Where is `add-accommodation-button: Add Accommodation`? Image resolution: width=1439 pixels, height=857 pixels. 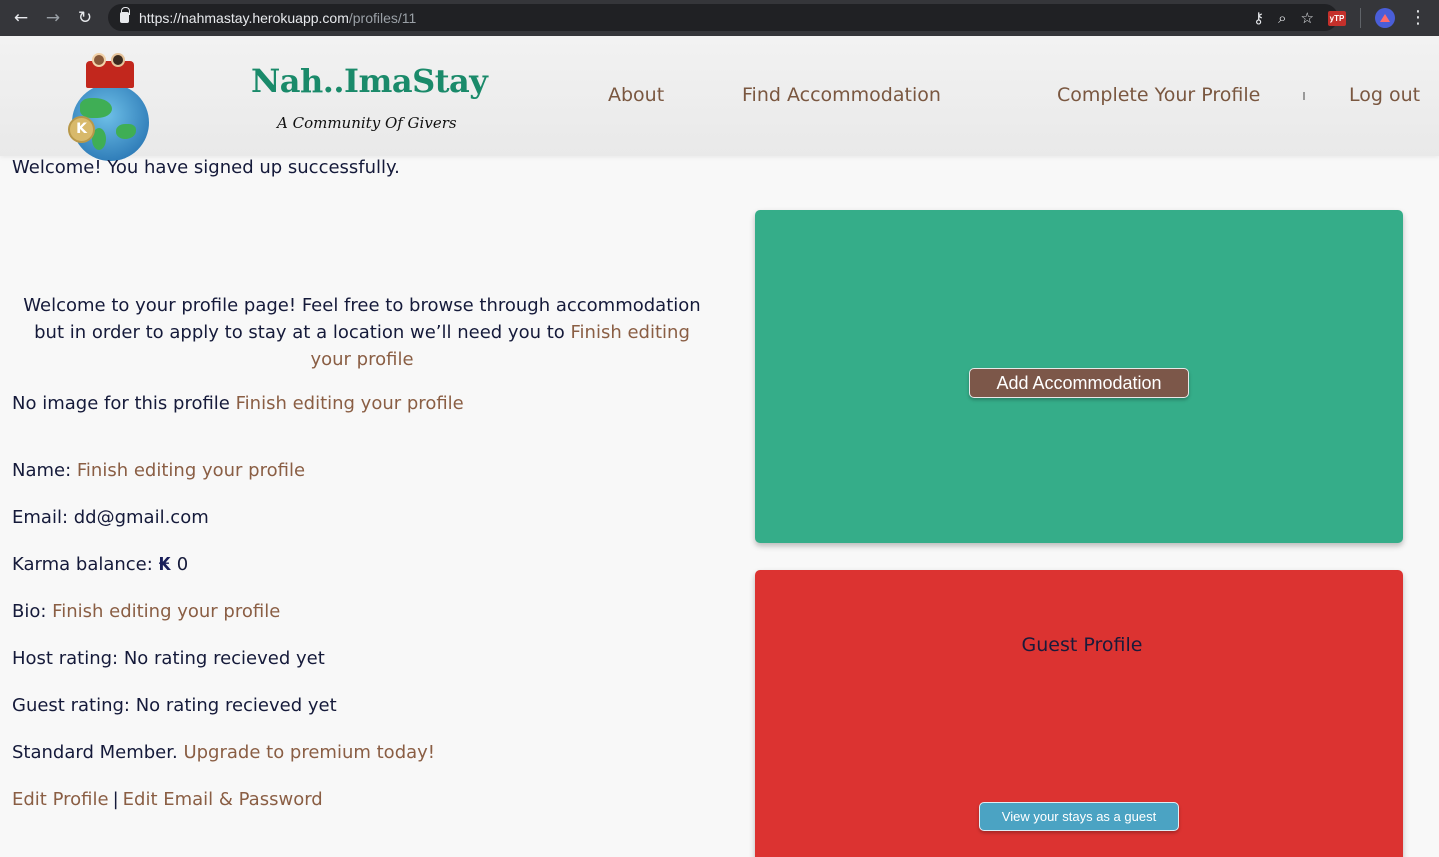
add-accommodation-button: Add Accommodation is located at coordinates (1079, 383).